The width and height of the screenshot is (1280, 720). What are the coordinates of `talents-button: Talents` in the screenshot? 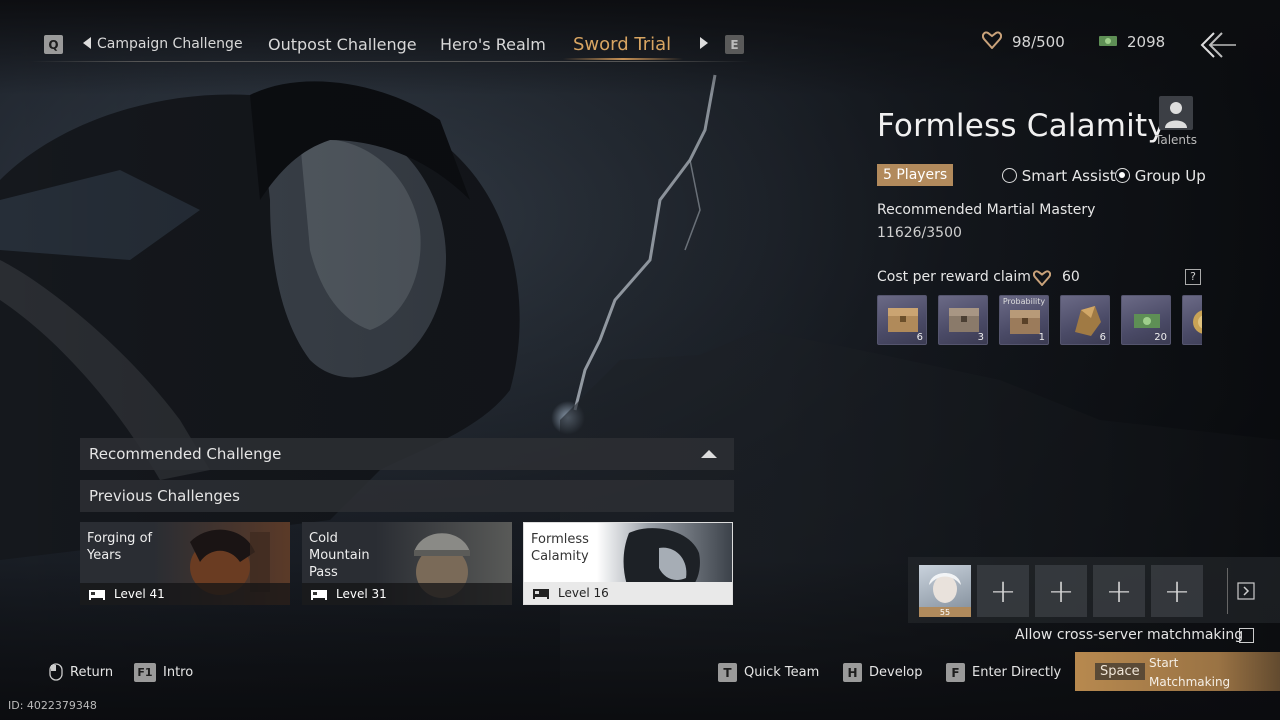 It's located at (1176, 126).